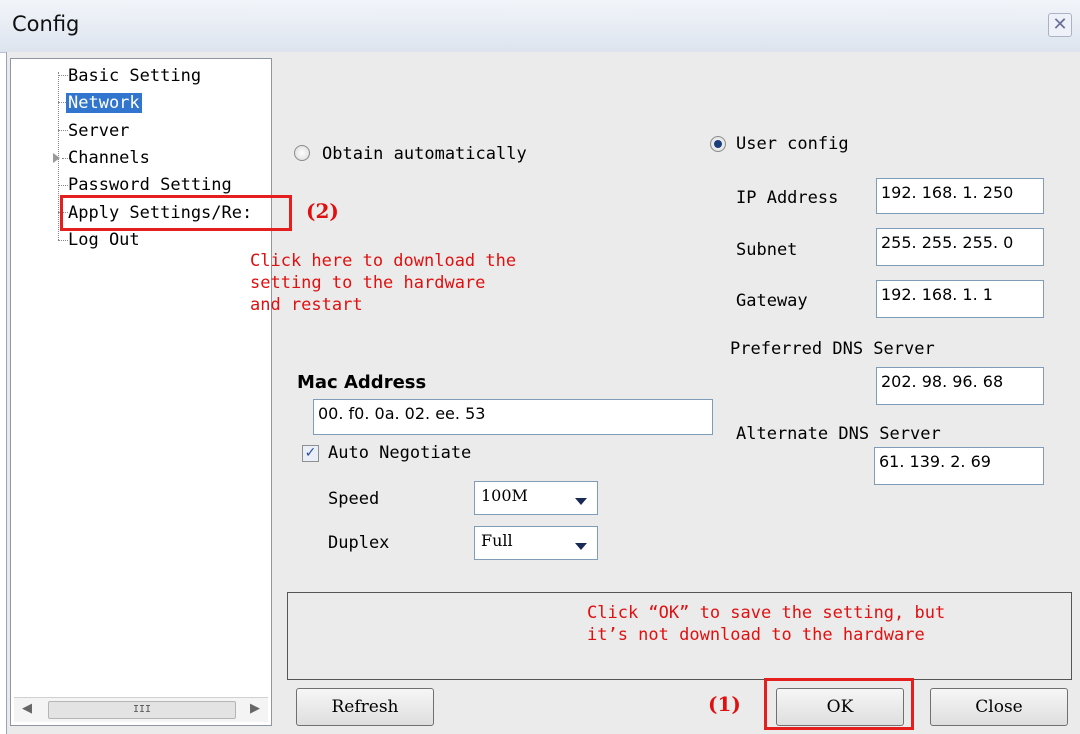  What do you see at coordinates (513, 417) in the screenshot?
I see `mac-address-field: 00. f0. 0a. 02. ee. 53` at bounding box center [513, 417].